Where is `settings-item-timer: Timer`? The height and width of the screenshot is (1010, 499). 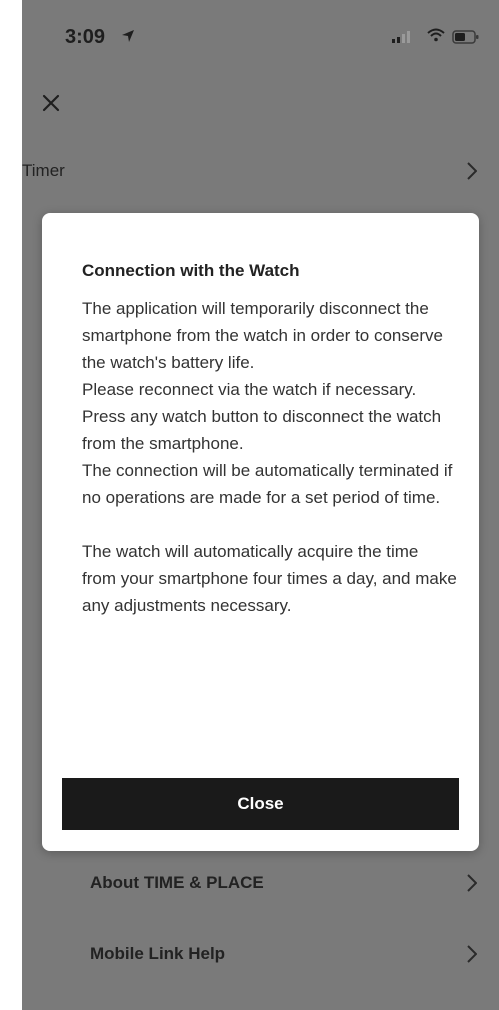 settings-item-timer: Timer is located at coordinates (260, 171).